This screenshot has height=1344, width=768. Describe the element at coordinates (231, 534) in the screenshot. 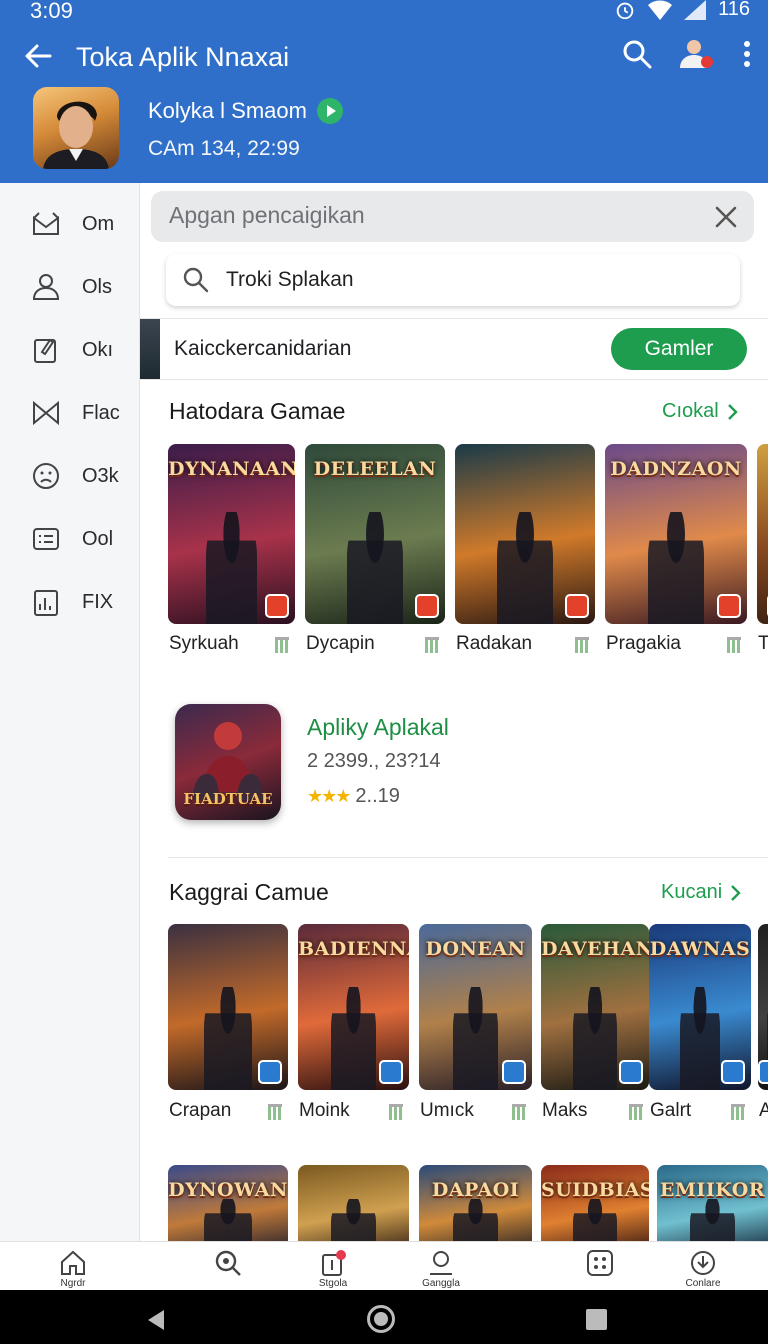

I see `game-card: DYNANAAN` at that location.